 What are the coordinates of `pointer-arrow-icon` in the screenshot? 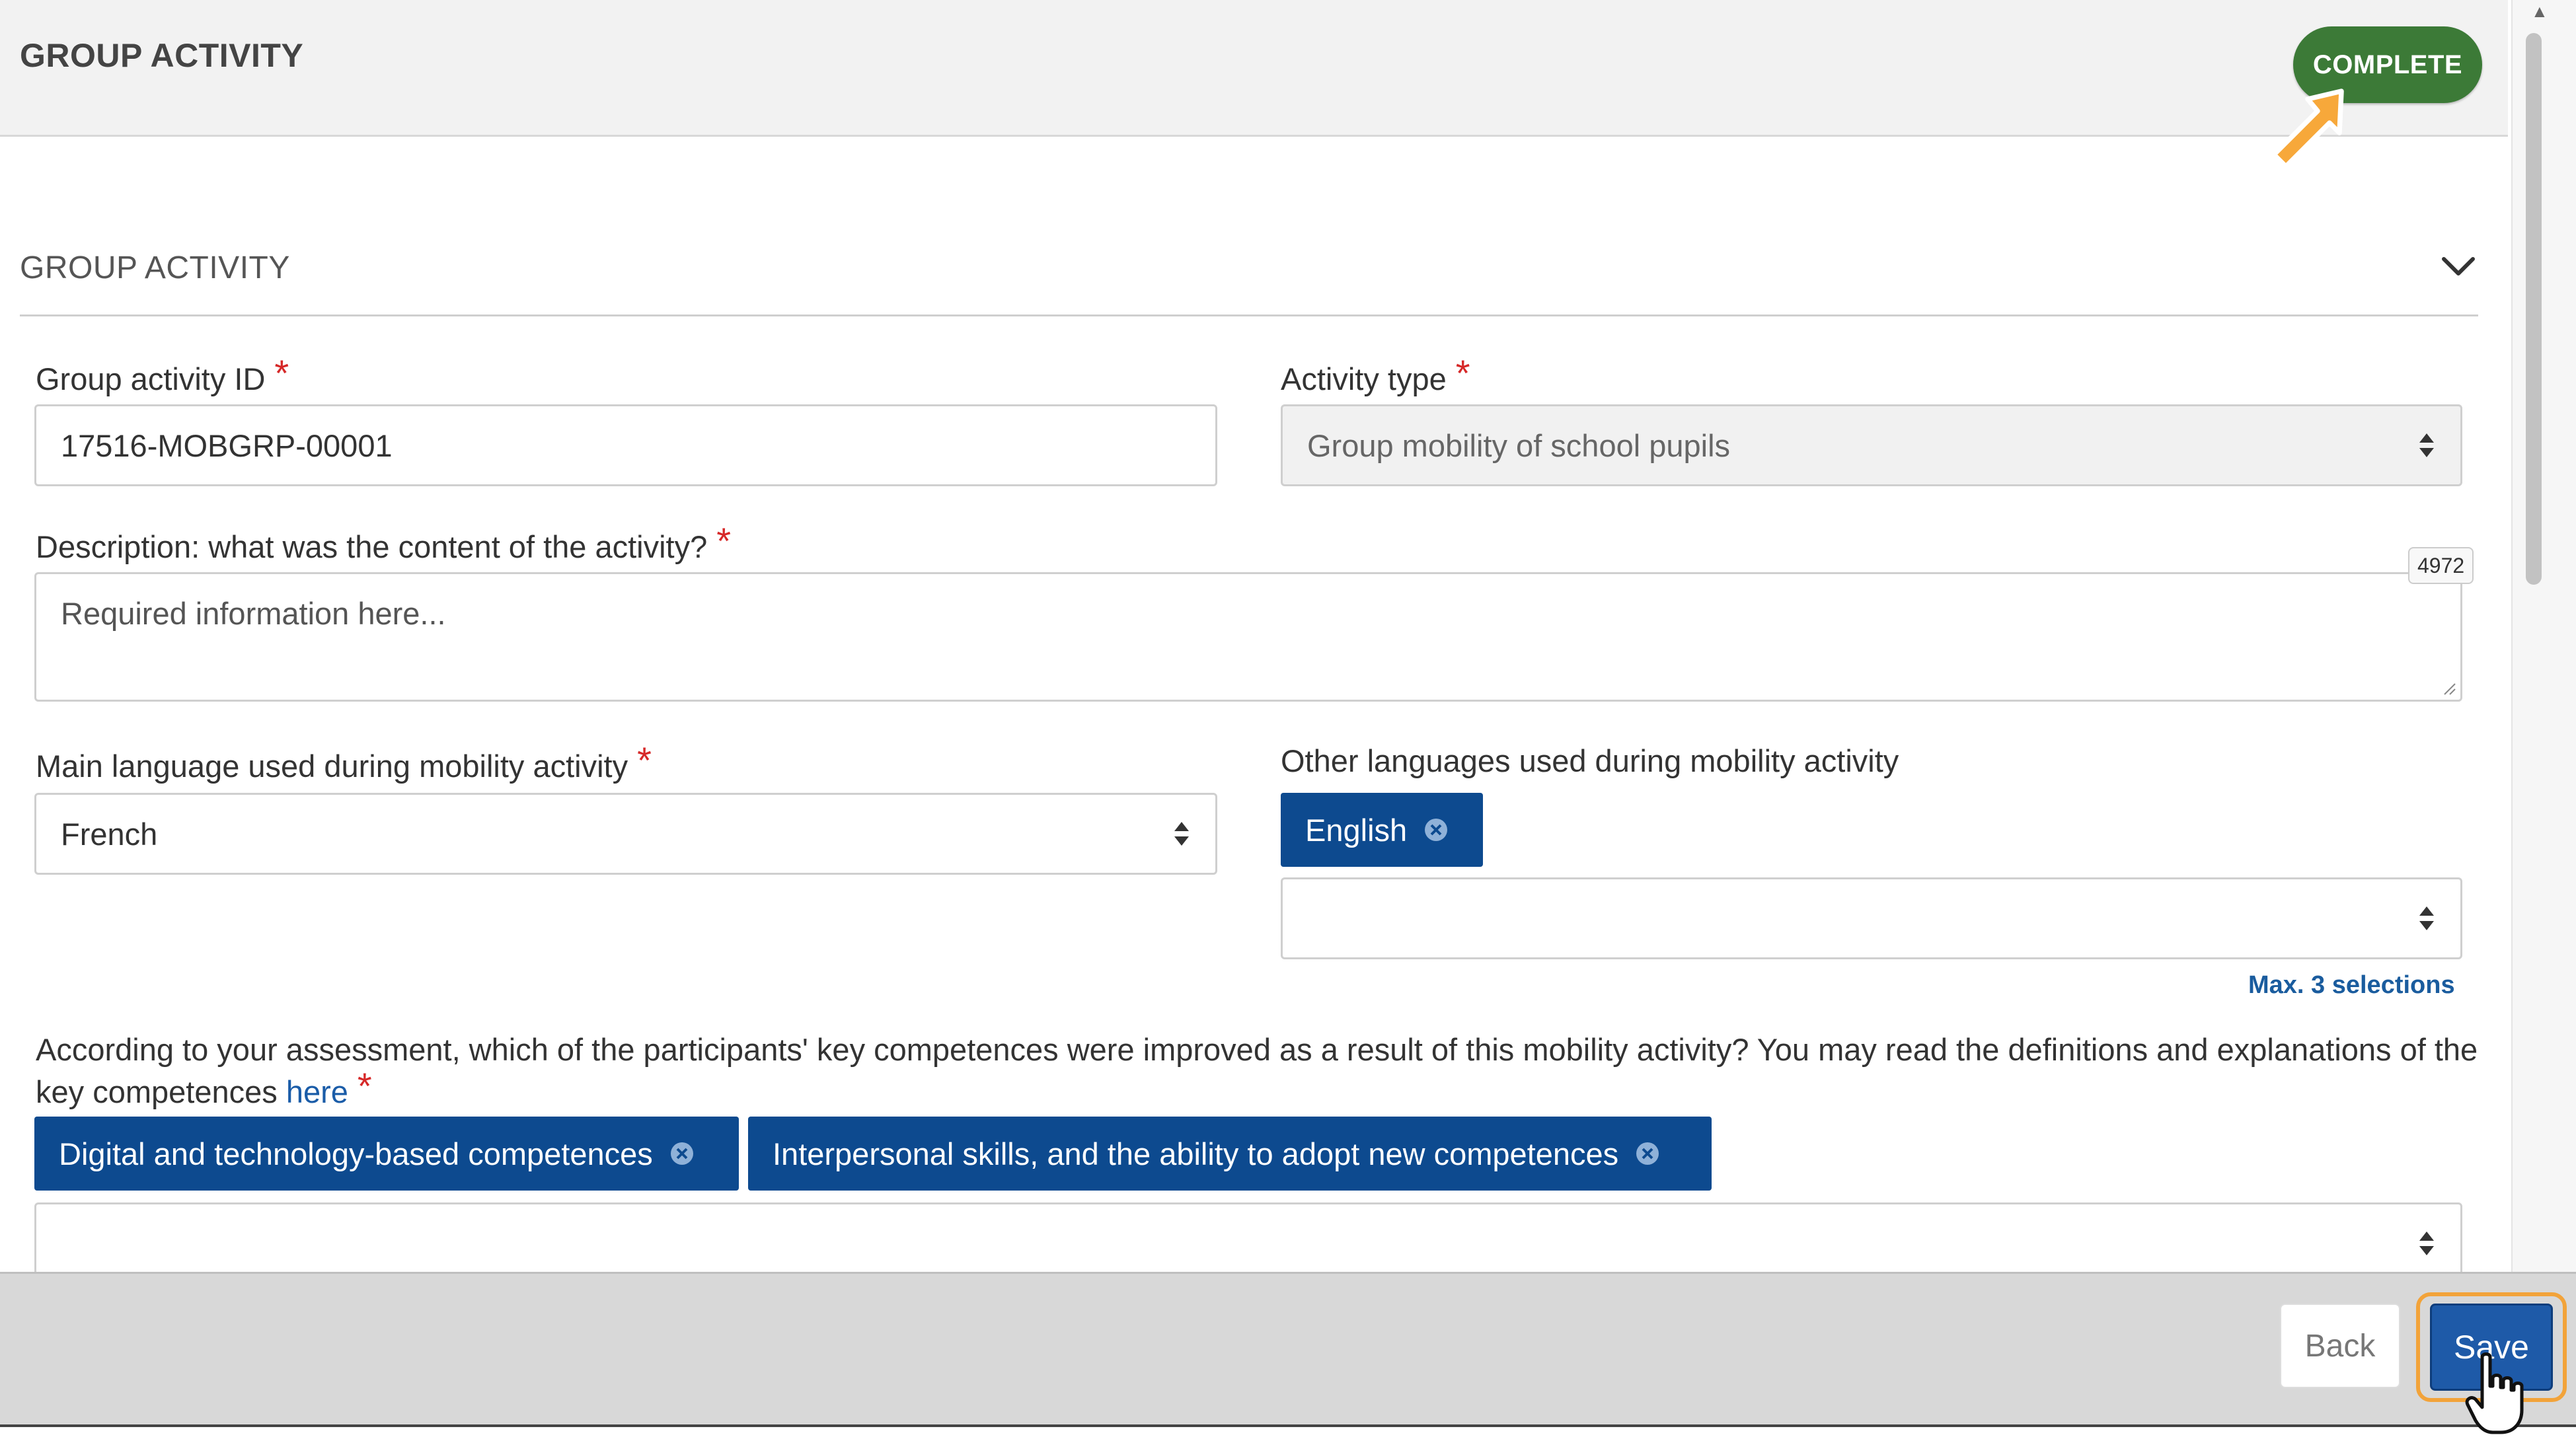 It's located at (2307, 129).